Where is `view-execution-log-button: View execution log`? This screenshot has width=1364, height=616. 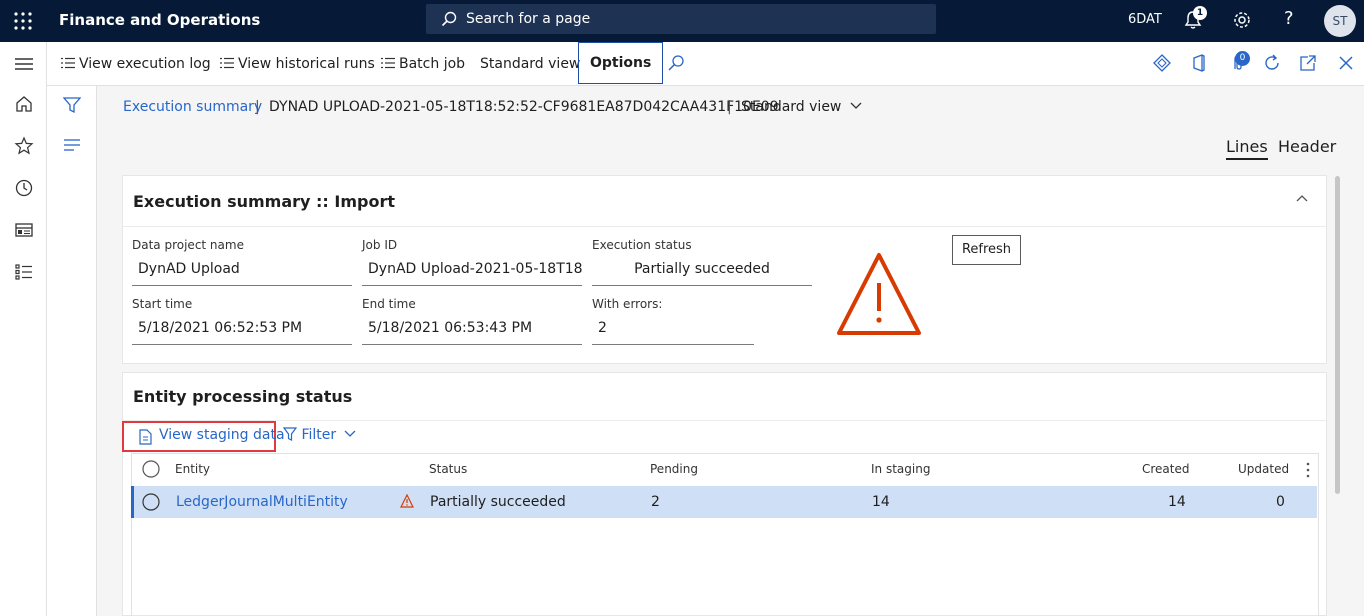 view-execution-log-button: View execution log is located at coordinates (136, 64).